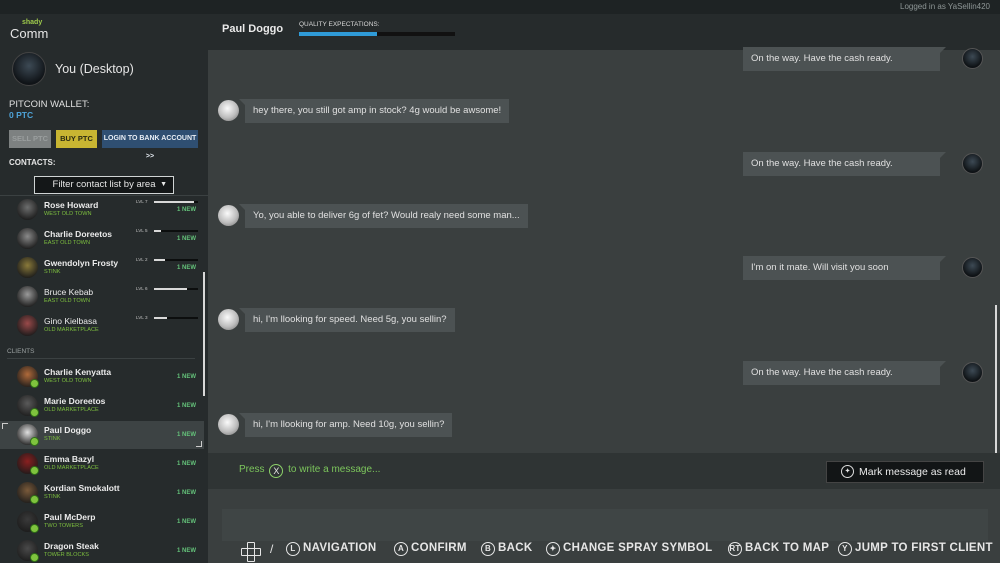 Image resolution: width=1000 pixels, height=563 pixels. Describe the element at coordinates (102, 210) in the screenshot. I see `contact-row: Rose Howard WEST OLD TOWN LVL 7 1 NEW` at that location.